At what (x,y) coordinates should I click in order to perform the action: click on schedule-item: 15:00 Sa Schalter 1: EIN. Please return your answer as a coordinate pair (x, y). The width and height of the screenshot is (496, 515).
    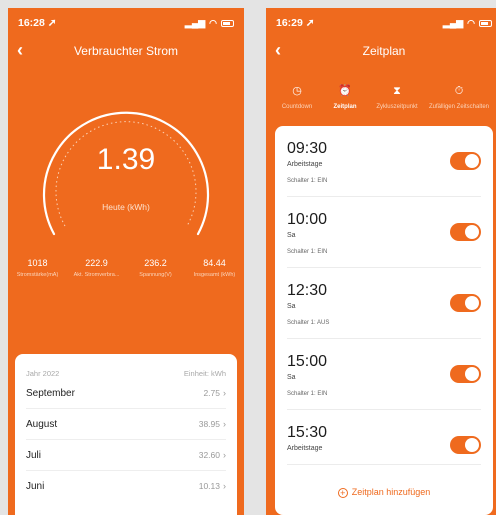
    Looking at the image, I should click on (384, 374).